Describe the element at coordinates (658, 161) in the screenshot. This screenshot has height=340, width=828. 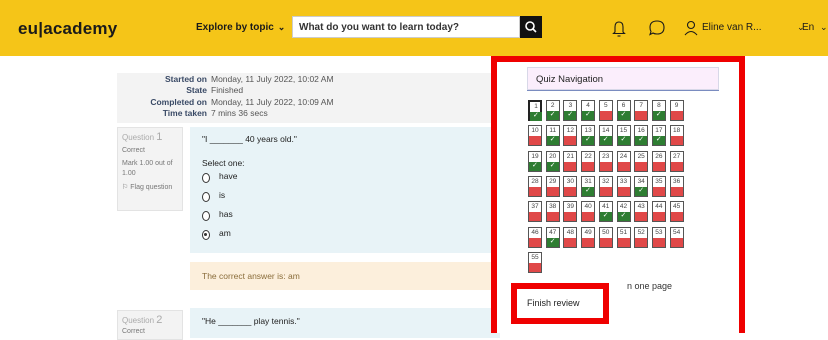
I see `quiz-nav-button-26: 26` at that location.